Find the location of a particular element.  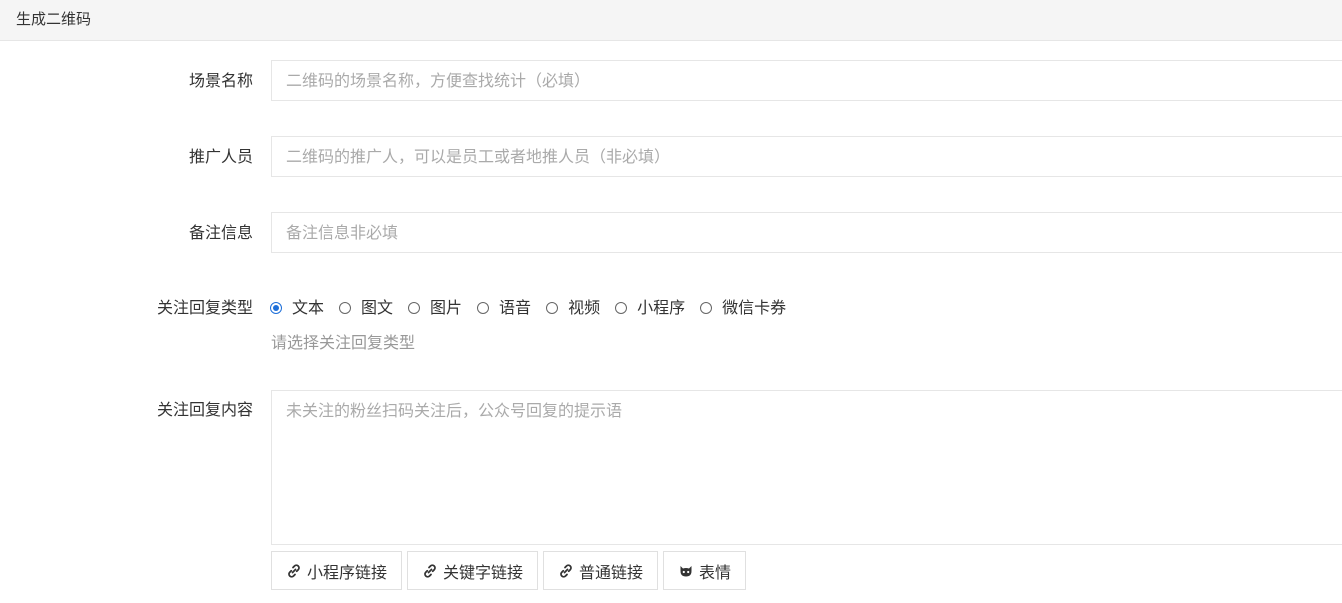

radio-label: 图片 is located at coordinates (446, 307).